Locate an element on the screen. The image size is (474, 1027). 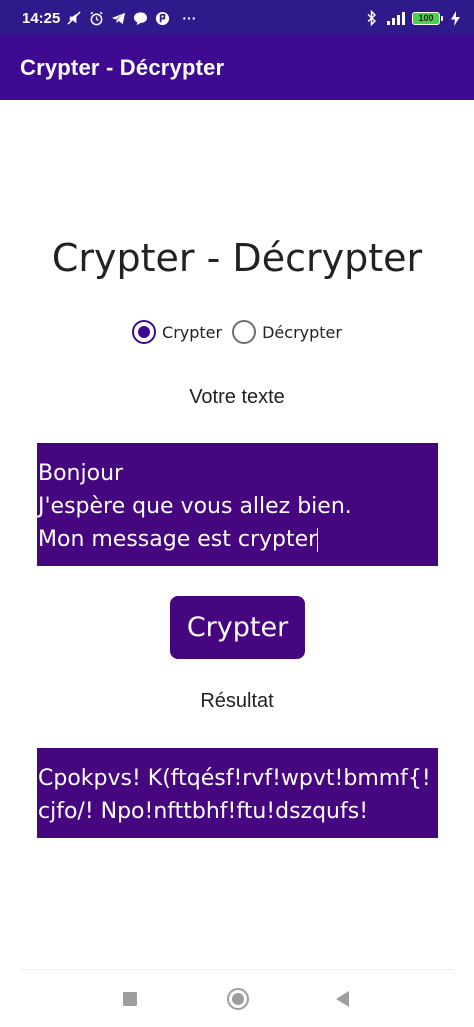
home-icon is located at coordinates (238, 999).